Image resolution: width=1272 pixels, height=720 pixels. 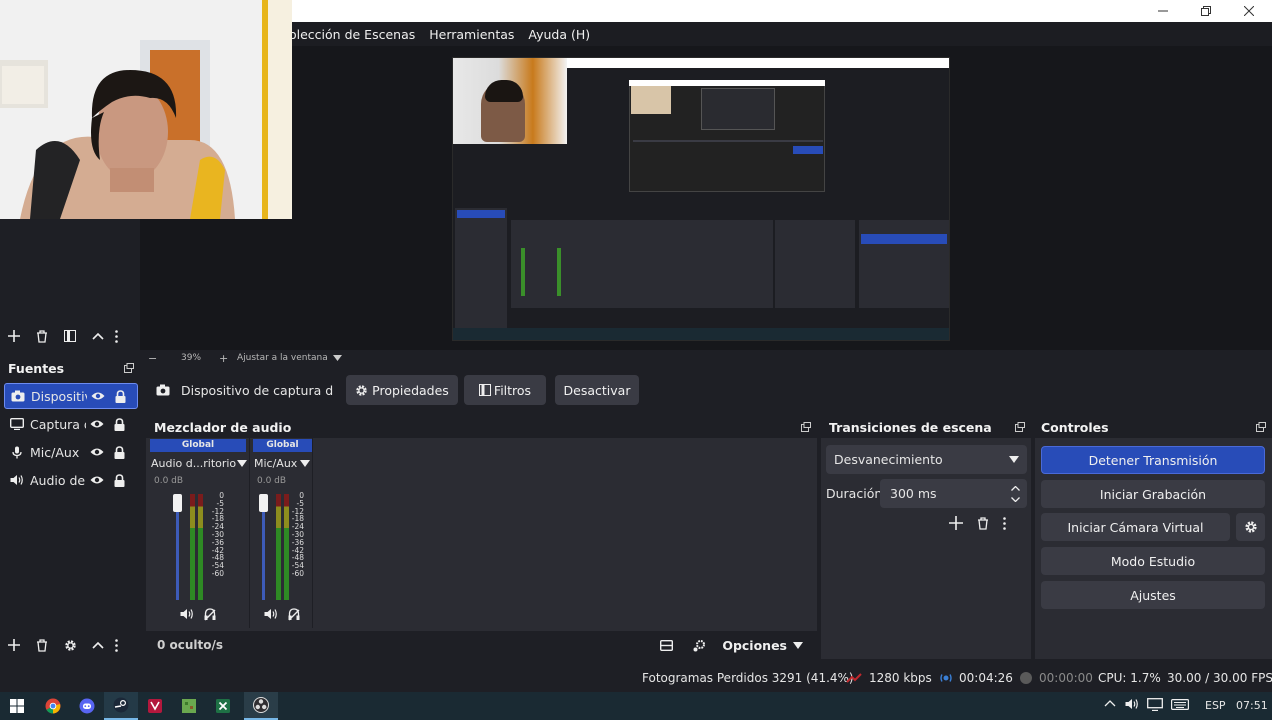 What do you see at coordinates (1026, 678) in the screenshot?
I see `recording-icon` at bounding box center [1026, 678].